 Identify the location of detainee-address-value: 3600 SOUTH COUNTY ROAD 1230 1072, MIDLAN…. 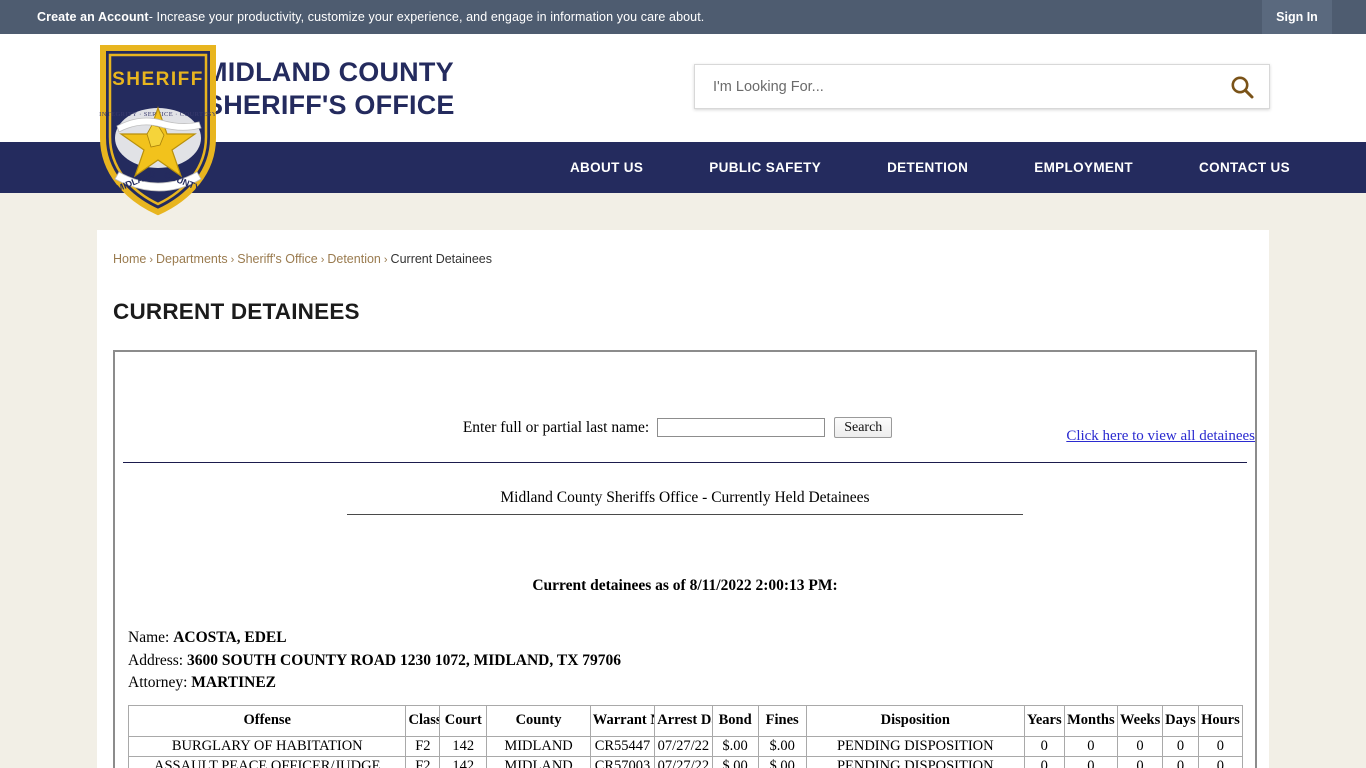
(404, 660).